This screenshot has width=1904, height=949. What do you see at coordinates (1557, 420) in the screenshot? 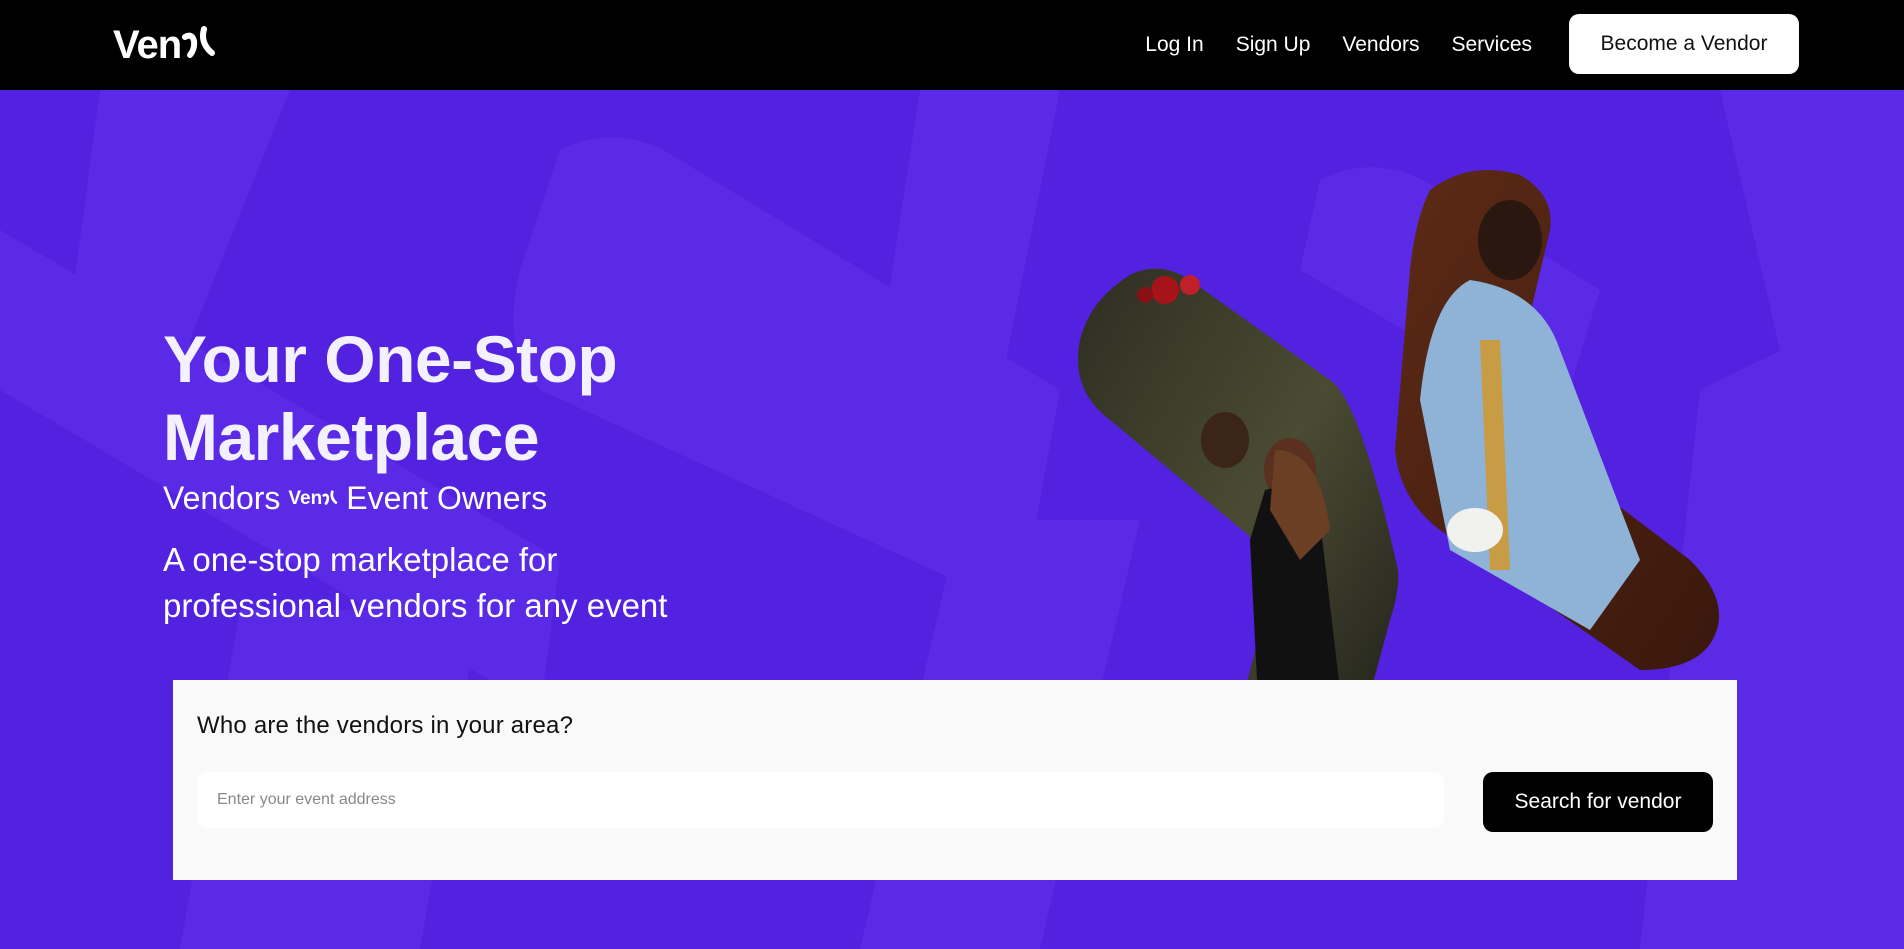
I see `saxophonist-photo-icon` at bounding box center [1557, 420].